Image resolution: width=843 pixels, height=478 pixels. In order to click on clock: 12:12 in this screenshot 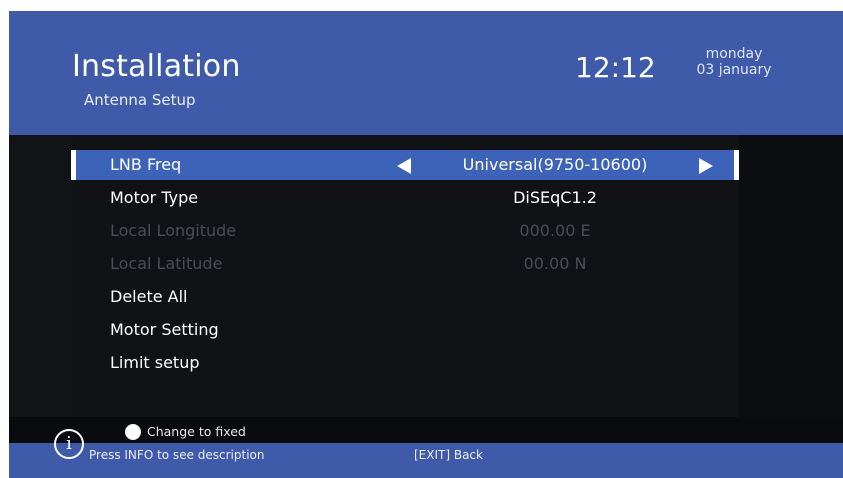, I will do `click(615, 67)`.